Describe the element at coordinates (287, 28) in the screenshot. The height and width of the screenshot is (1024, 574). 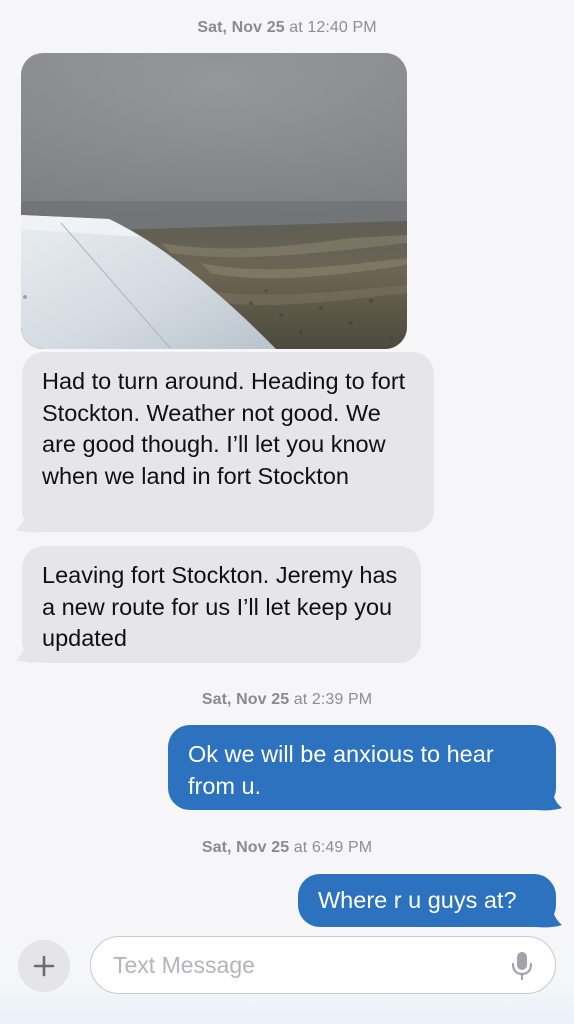
I see `timestamp: Sat, Nov 25 at 12:40 PM` at that location.